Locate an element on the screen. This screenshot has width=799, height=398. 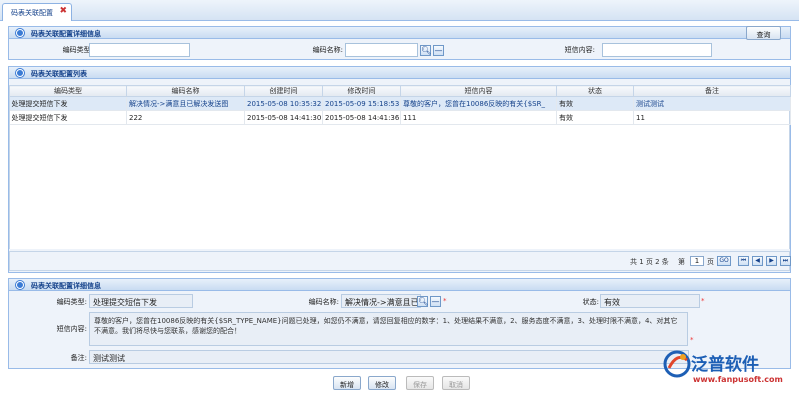
detail-code-name-field: 解决情况->满意且已 is located at coordinates (381, 301).